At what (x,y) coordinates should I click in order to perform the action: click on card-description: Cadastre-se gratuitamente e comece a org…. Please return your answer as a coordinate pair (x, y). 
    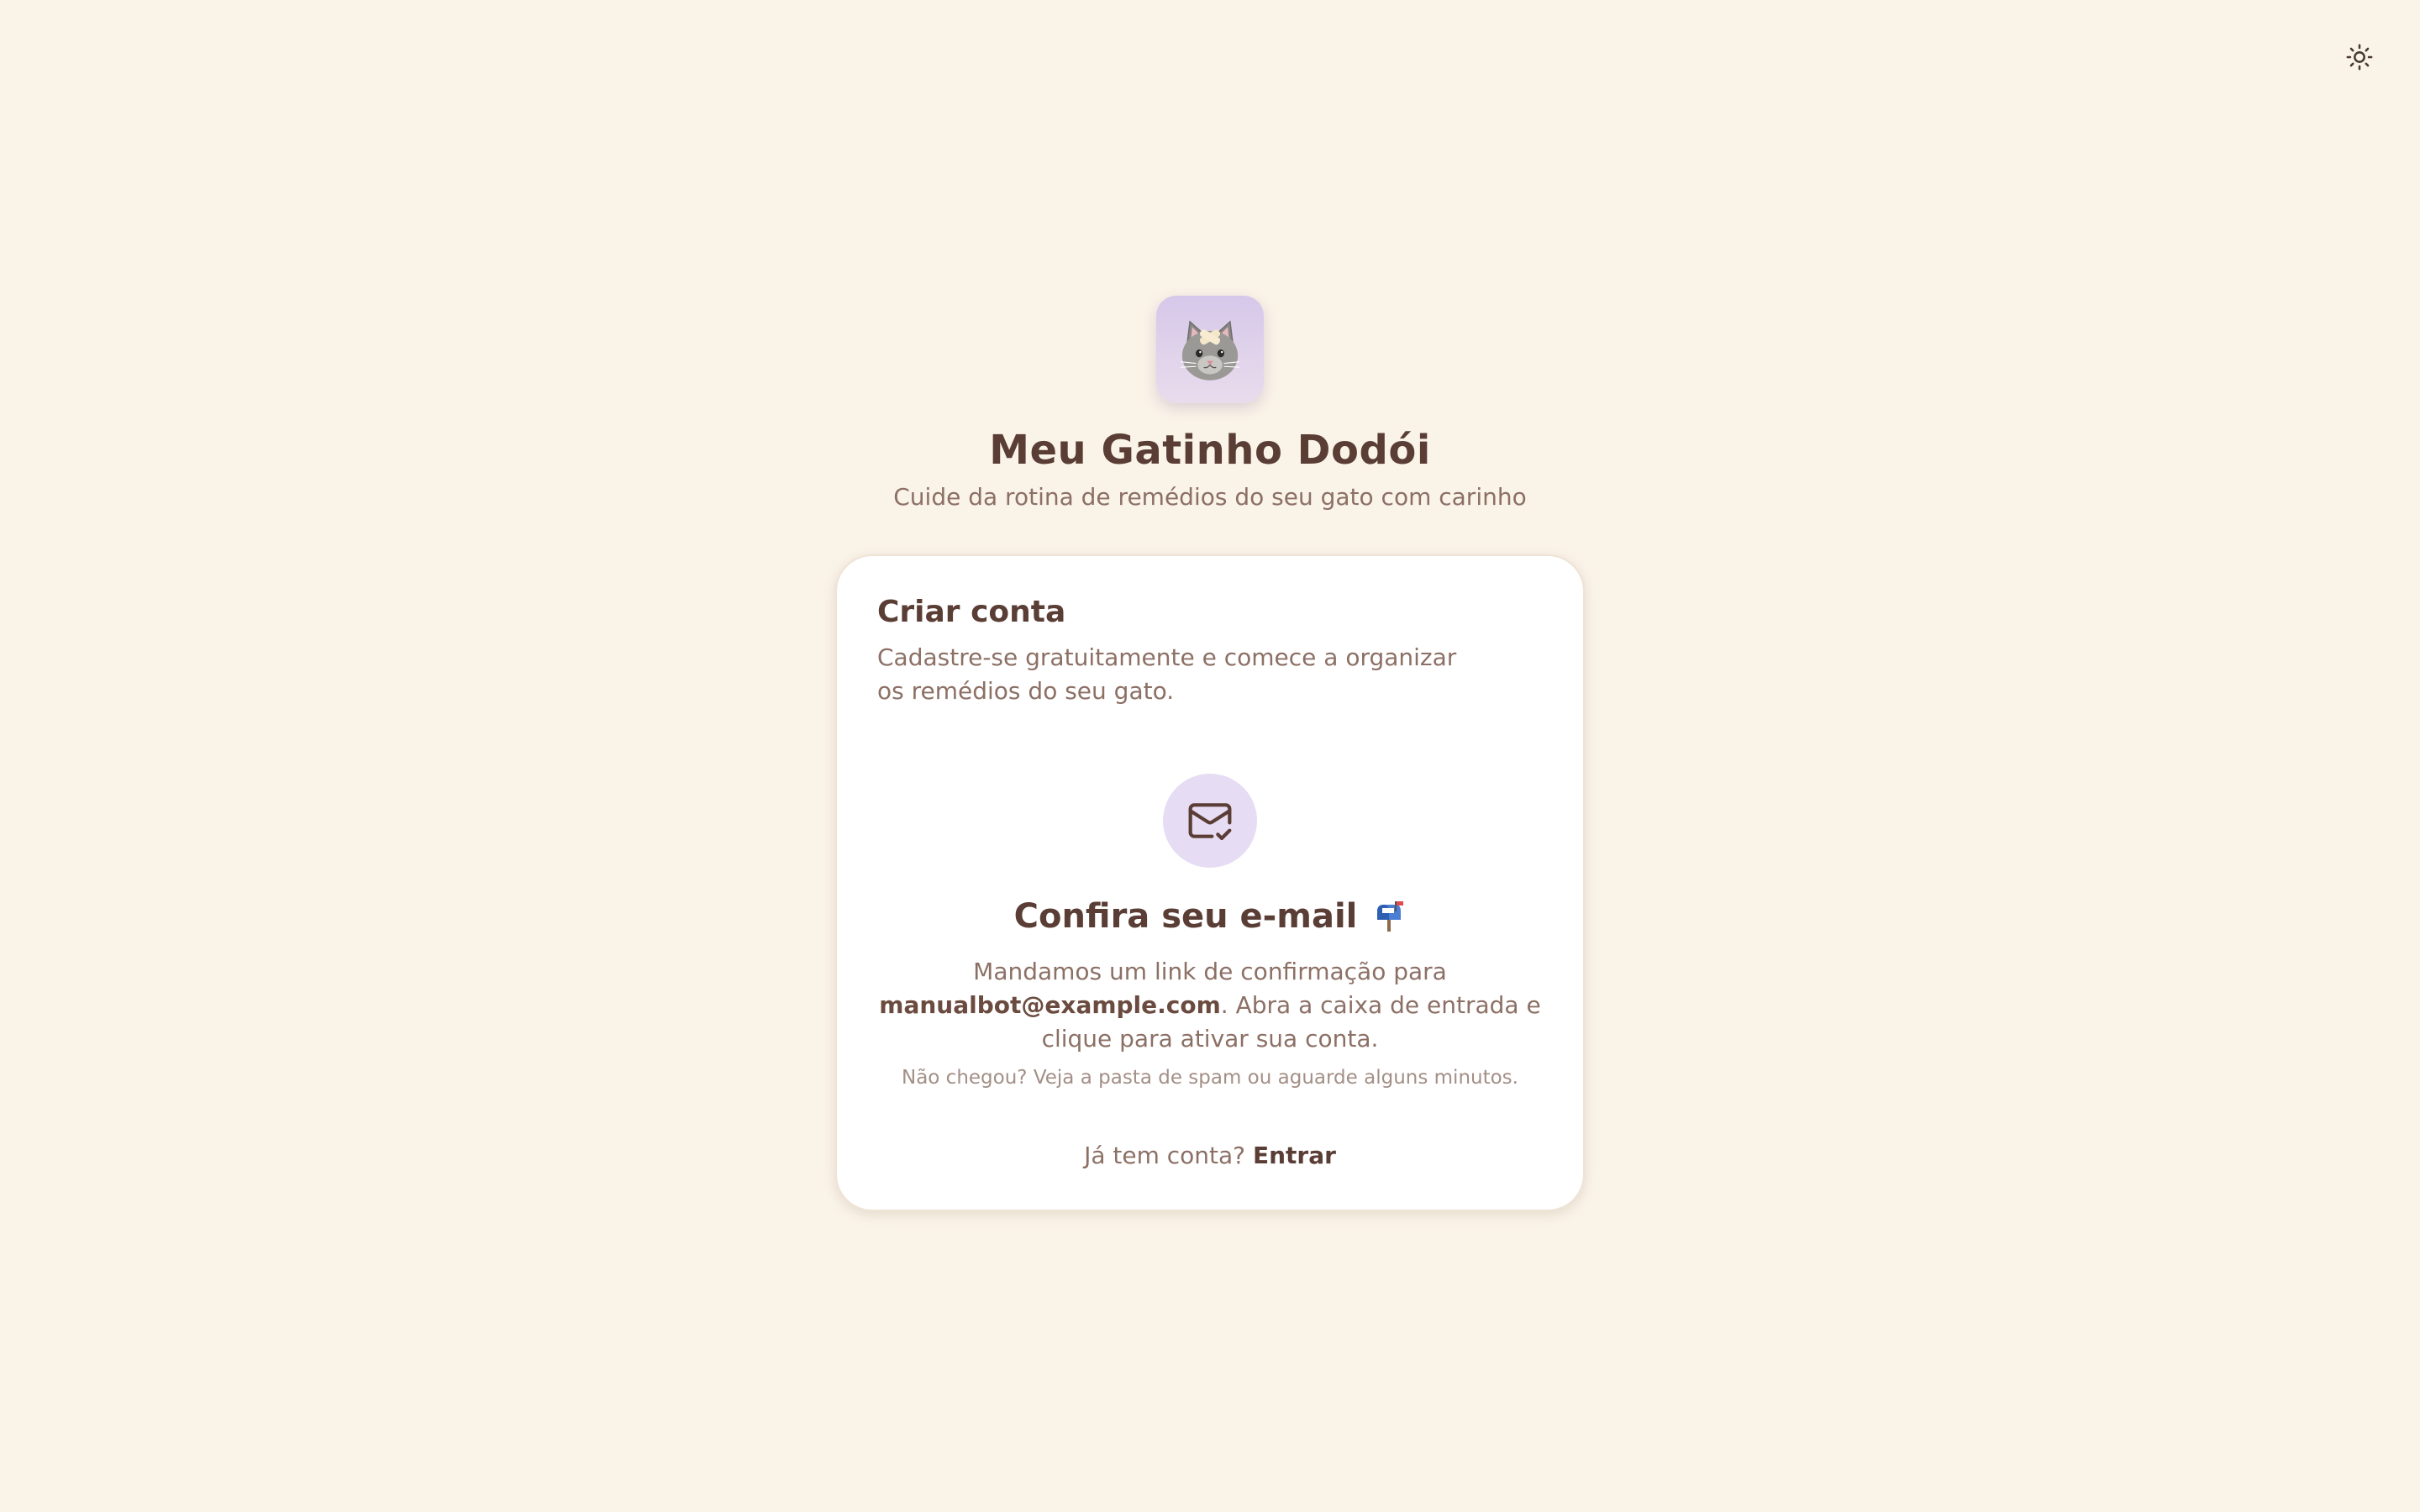
    Looking at the image, I should click on (1167, 674).